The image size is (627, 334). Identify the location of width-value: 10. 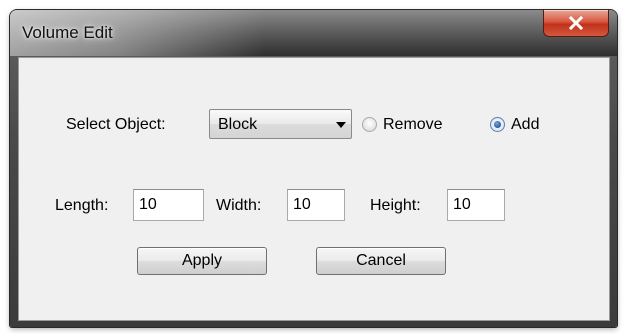
(302, 204).